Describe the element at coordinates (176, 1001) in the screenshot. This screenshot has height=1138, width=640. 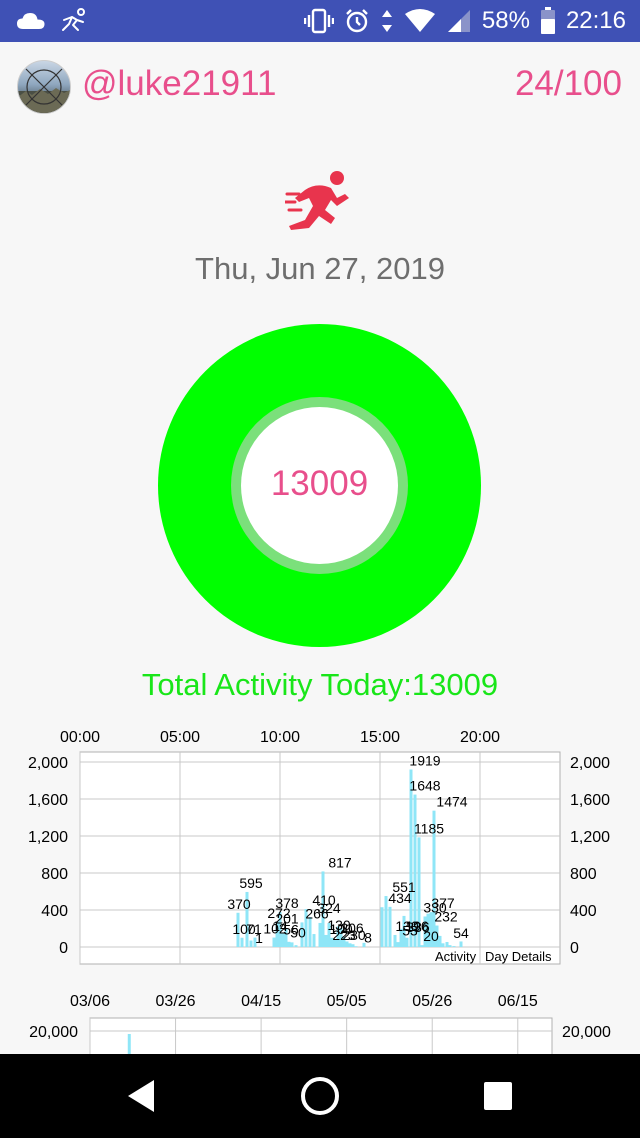
I see `x-tick-label: 03/26` at that location.